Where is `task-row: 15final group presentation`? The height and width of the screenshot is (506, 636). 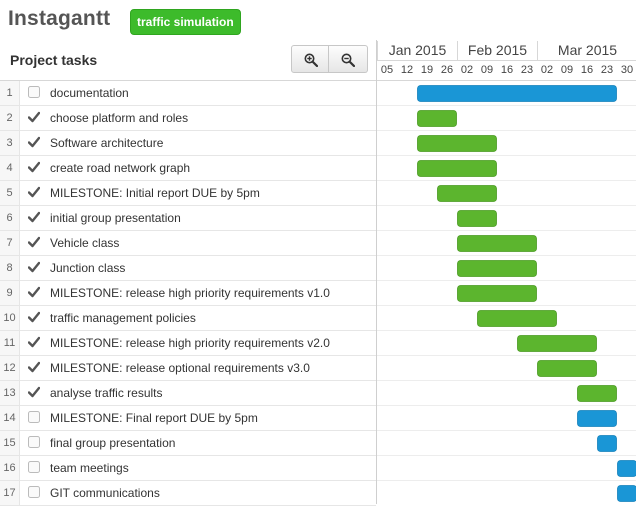
task-row: 15final group presentation is located at coordinates (188, 443).